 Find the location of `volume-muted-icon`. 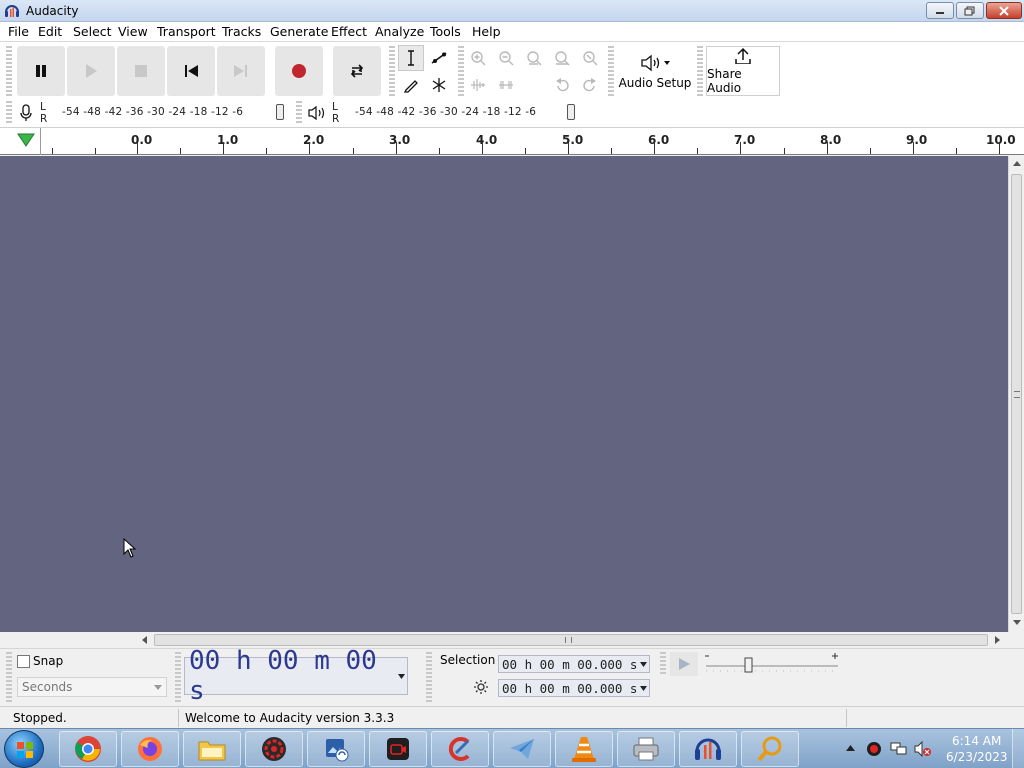

volume-muted-icon is located at coordinates (923, 749).